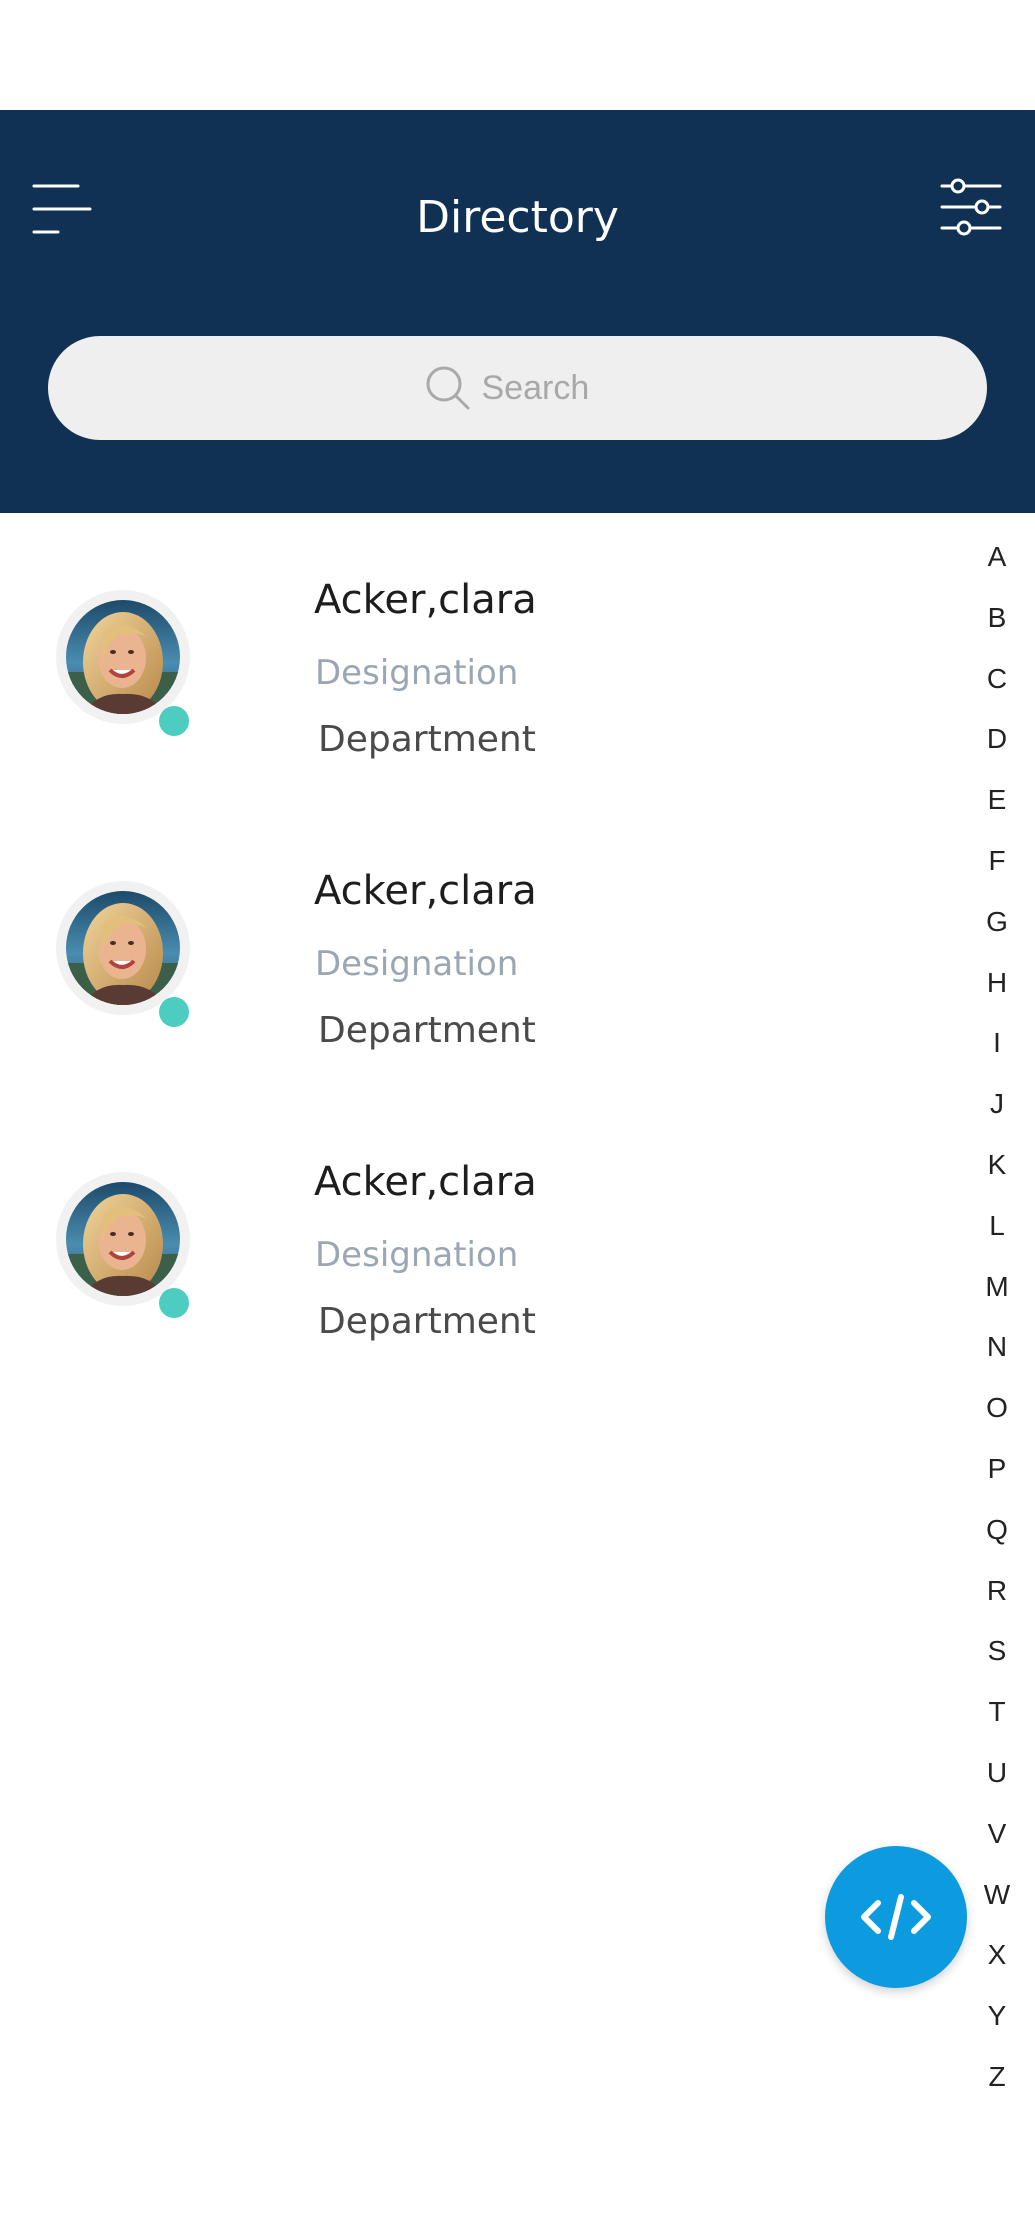 The width and height of the screenshot is (1035, 2240). Describe the element at coordinates (997, 1834) in the screenshot. I see `alphabet-index-letter: V` at that location.